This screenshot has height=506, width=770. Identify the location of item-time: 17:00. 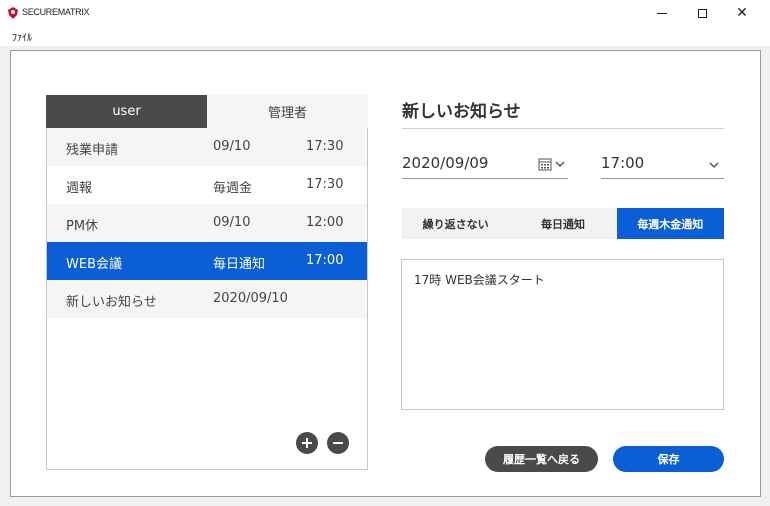
(325, 260).